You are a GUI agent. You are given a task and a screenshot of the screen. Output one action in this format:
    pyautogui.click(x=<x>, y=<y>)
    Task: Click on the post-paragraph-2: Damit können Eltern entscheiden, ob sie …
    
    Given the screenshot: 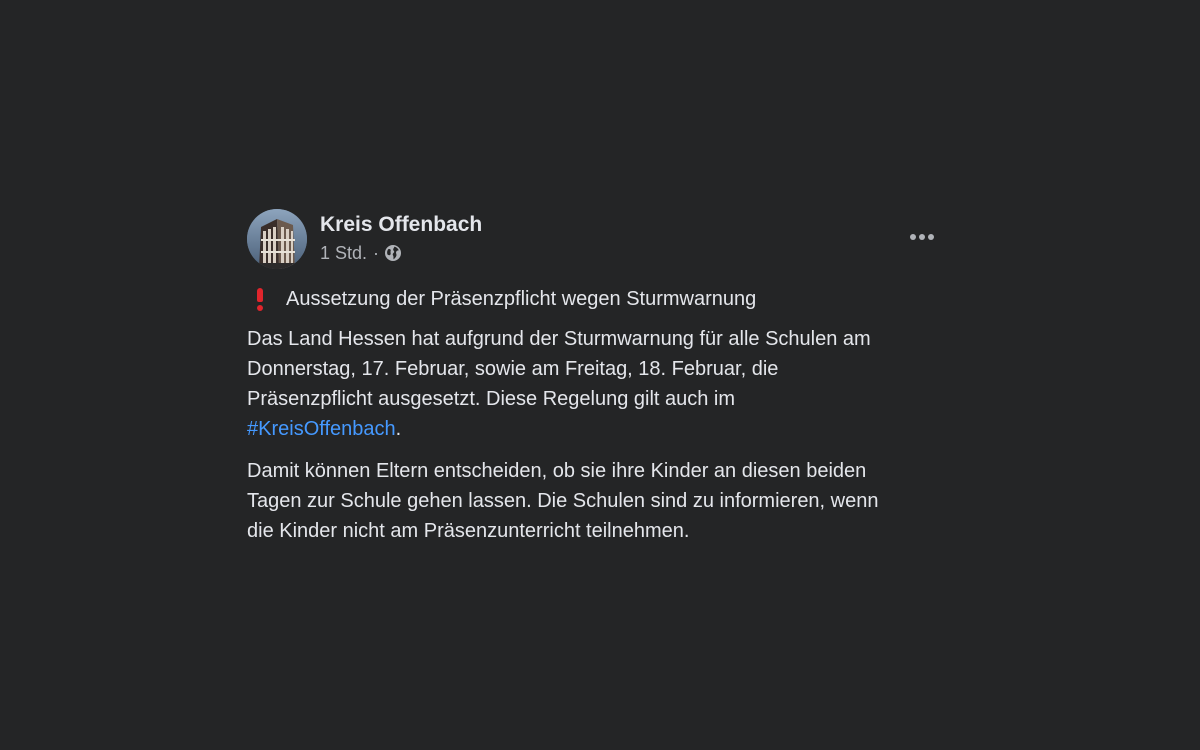 What is the action you would take?
    pyautogui.click(x=593, y=501)
    